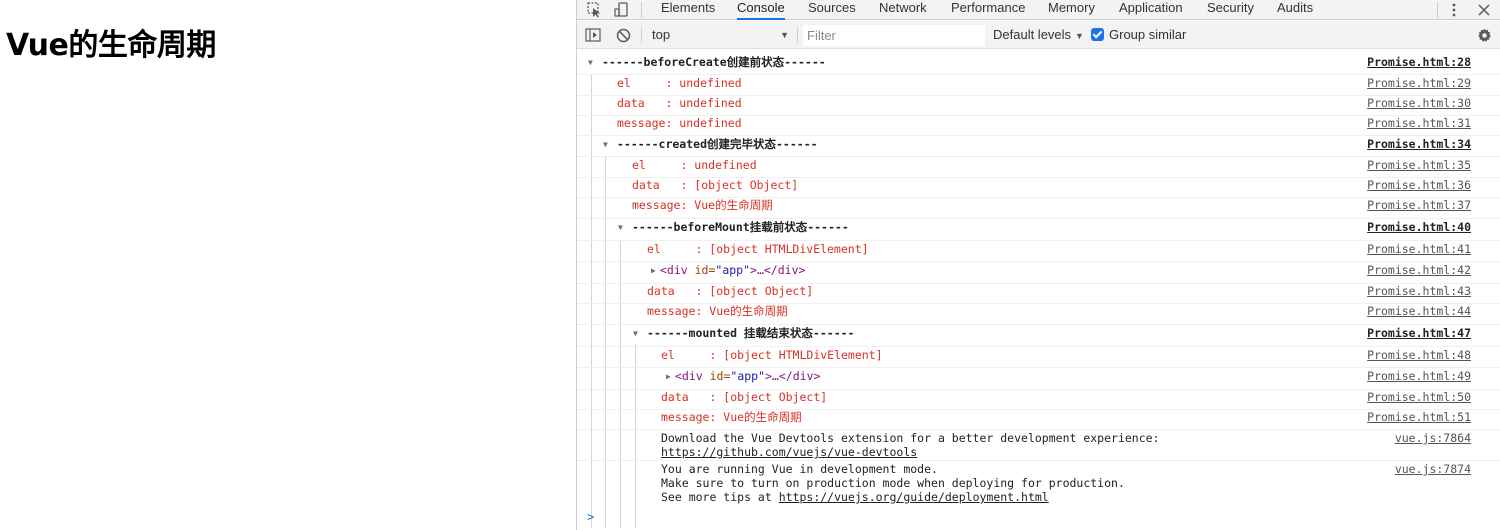  Describe the element at coordinates (751, 333) in the screenshot. I see `group-title: ------mounted 挂载结束状态------` at that location.